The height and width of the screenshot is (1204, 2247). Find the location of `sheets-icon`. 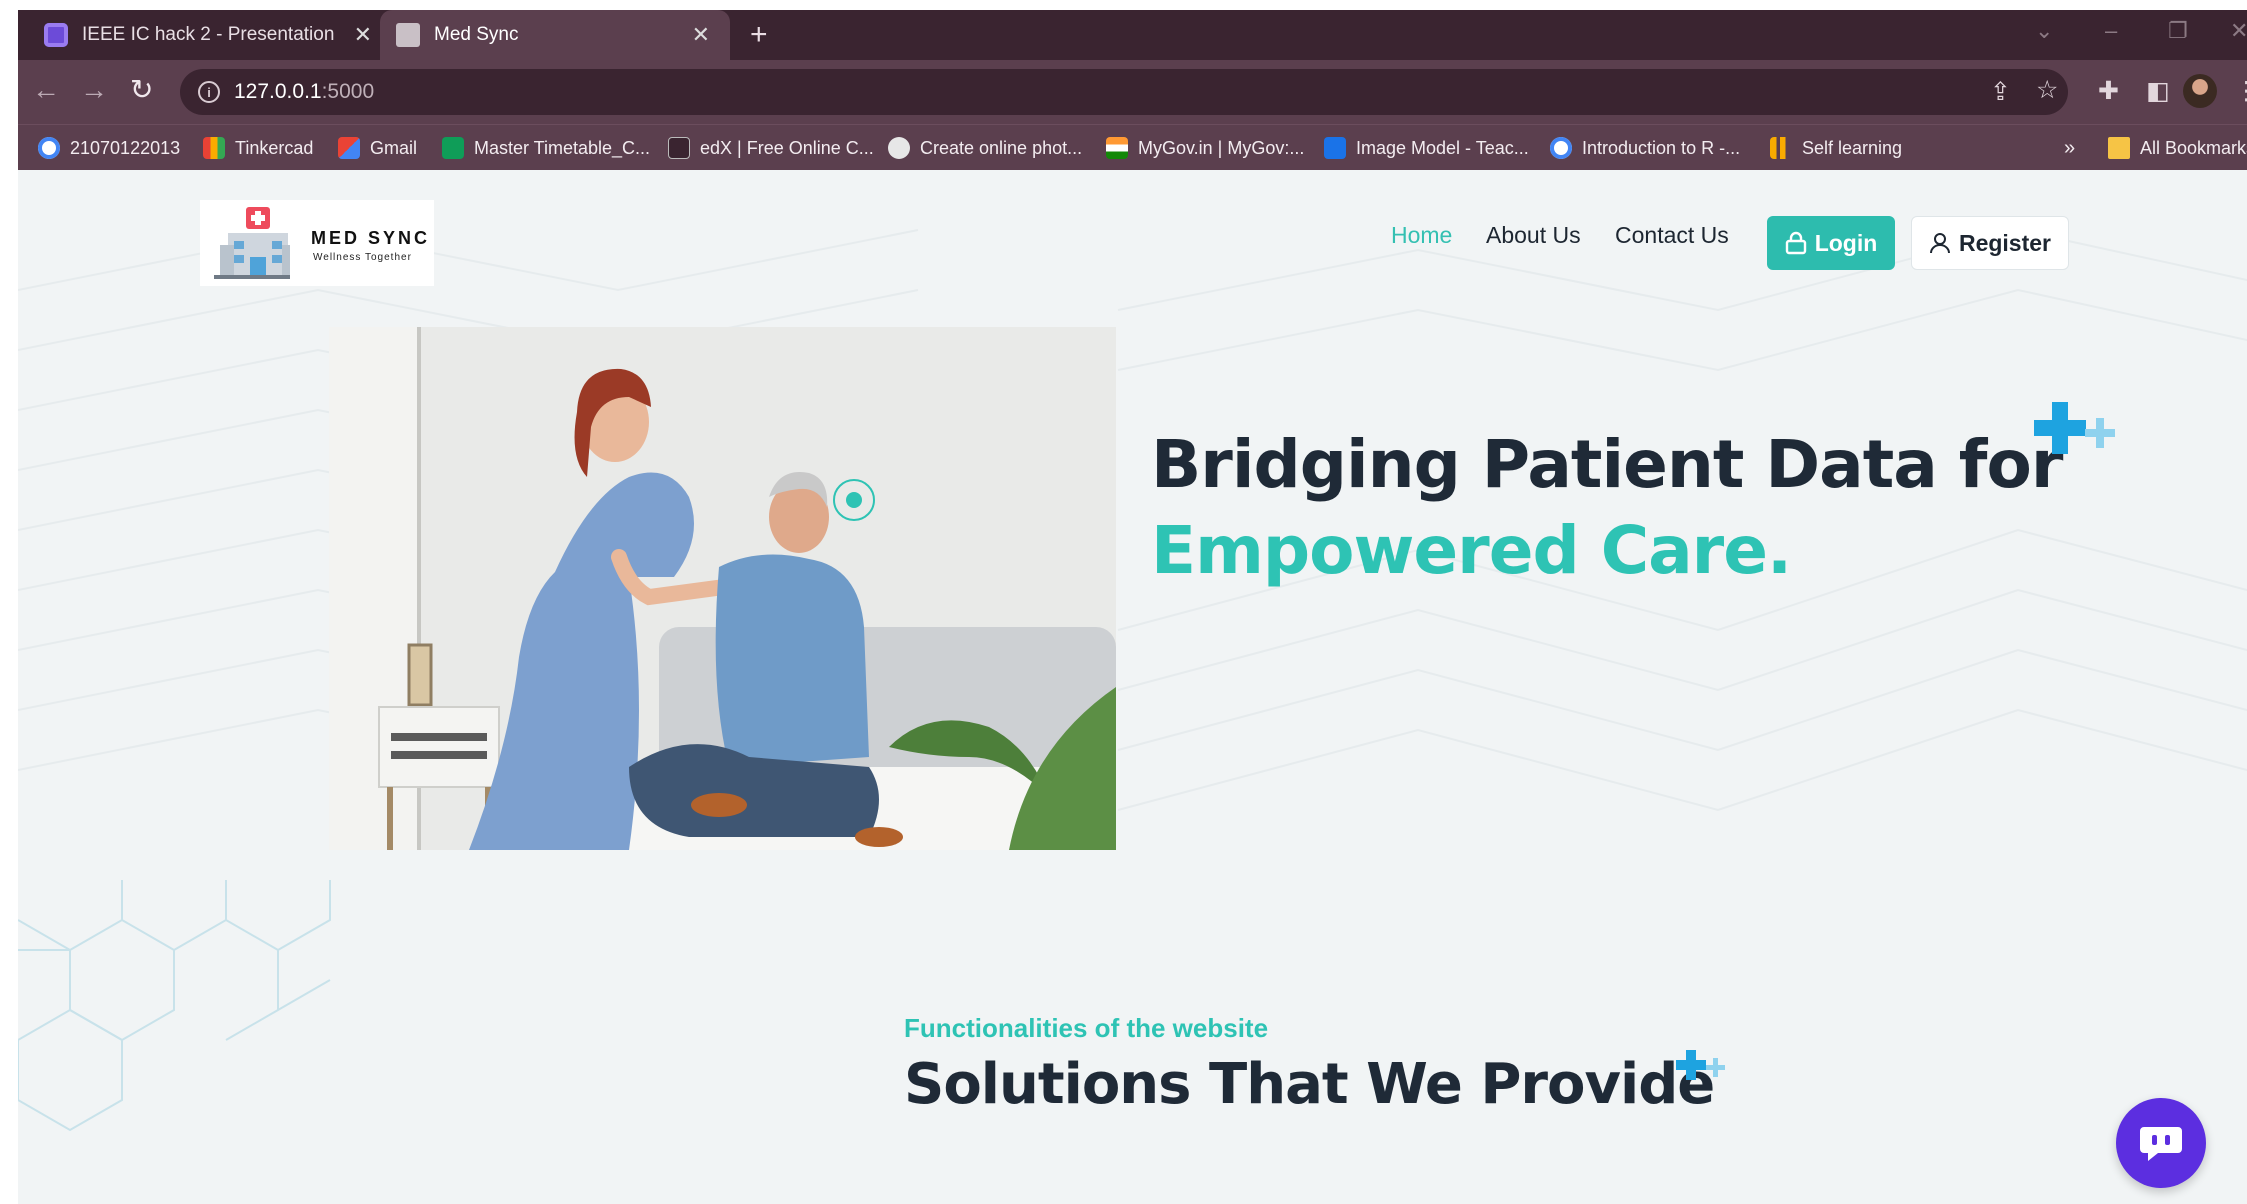

sheets-icon is located at coordinates (453, 148).